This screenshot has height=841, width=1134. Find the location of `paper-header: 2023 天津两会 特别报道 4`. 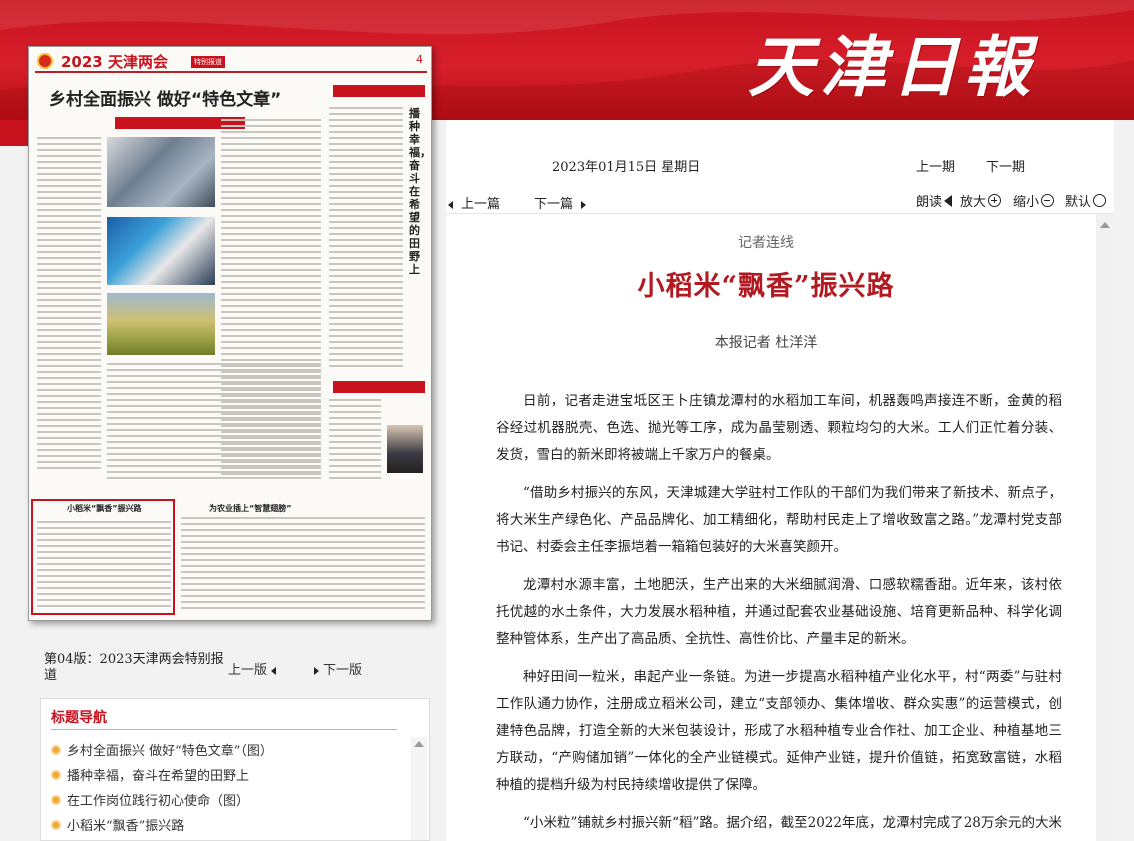

paper-header: 2023 天津两会 特别报道 4 is located at coordinates (231, 62).